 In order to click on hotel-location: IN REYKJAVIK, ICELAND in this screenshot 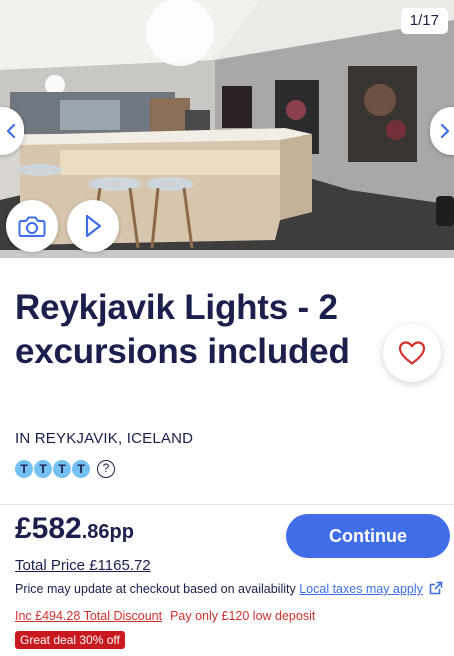, I will do `click(104, 438)`.